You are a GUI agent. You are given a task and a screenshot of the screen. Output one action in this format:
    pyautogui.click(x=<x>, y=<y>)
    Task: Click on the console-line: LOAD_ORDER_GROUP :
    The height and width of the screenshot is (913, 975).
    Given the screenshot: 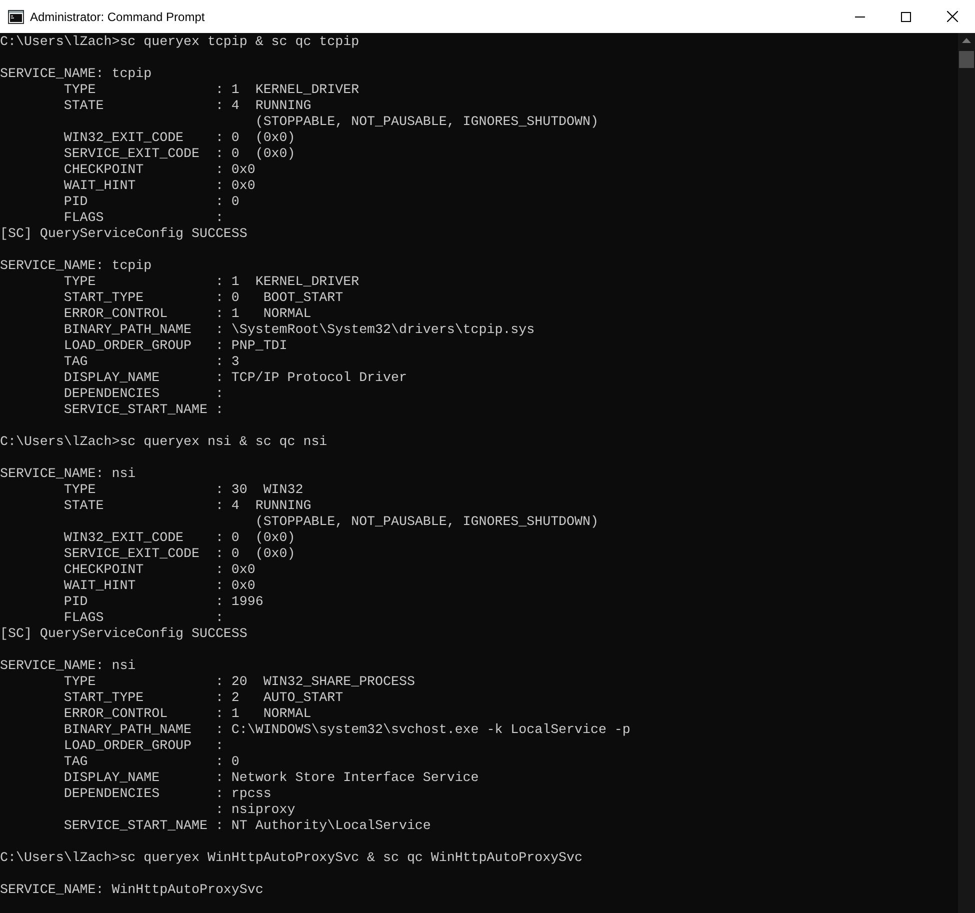 What is the action you would take?
    pyautogui.click(x=143, y=746)
    